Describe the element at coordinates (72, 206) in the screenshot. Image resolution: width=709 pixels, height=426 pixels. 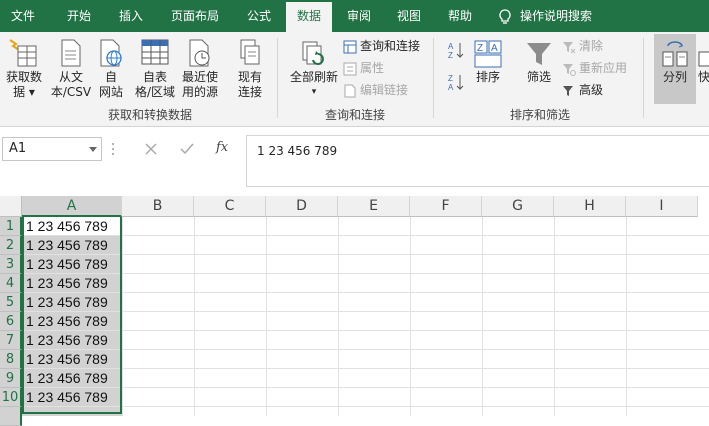
I see `column-header-a: A` at that location.